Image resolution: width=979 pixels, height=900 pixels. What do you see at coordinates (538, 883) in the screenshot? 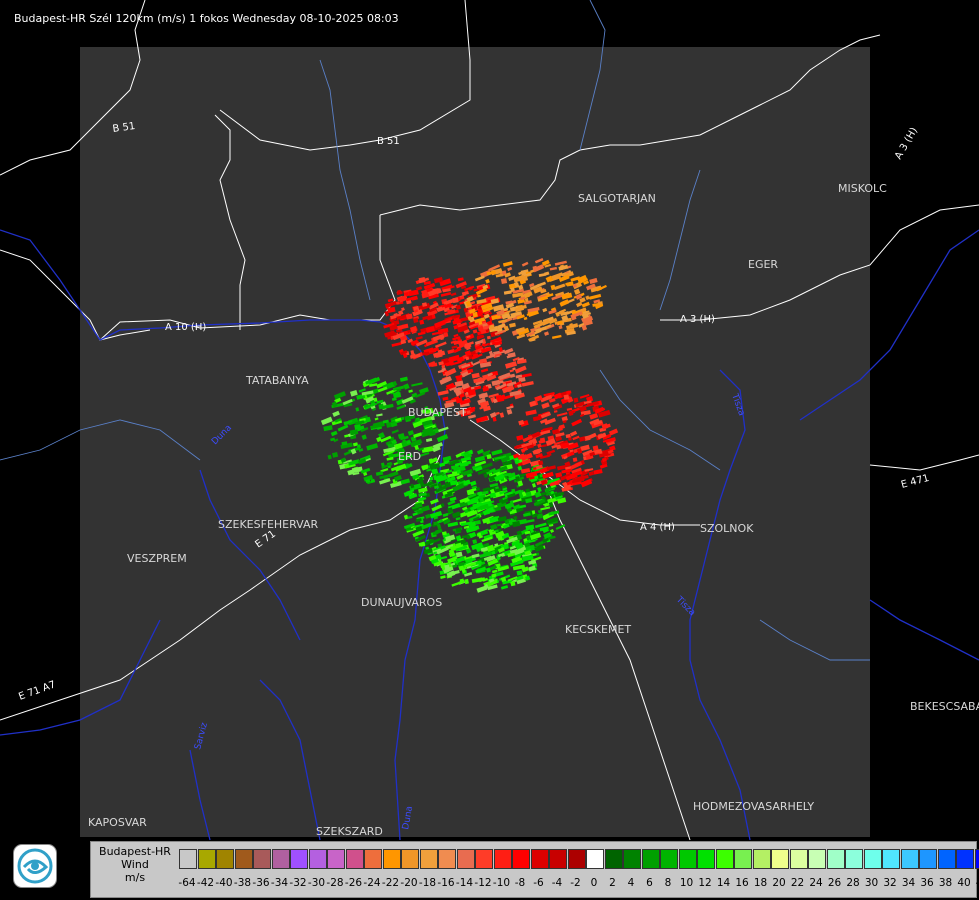
I see `legend-tick: -6` at bounding box center [538, 883].